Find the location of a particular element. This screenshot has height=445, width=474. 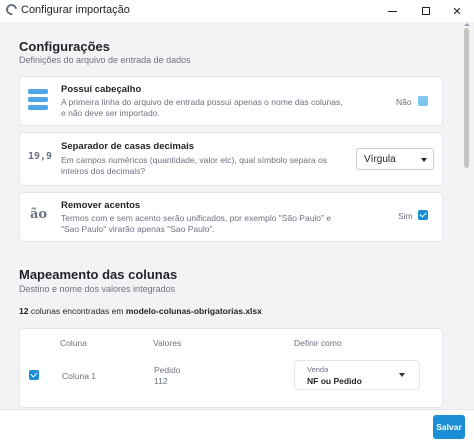

row-select-checkbox is located at coordinates (34, 375).